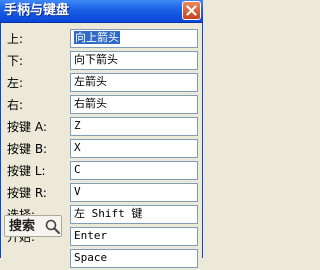 The width and height of the screenshot is (320, 270). Describe the element at coordinates (134, 170) in the screenshot. I see `binding-field-l: C` at that location.